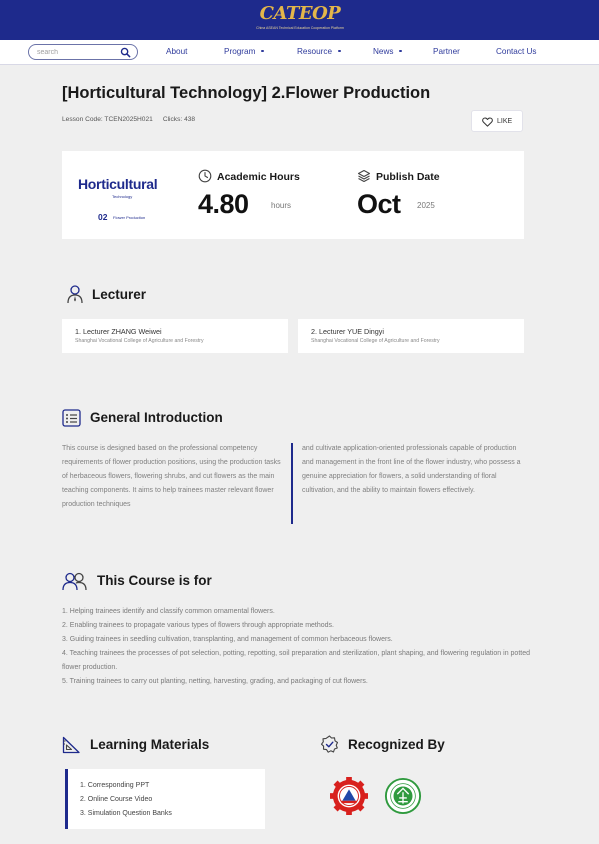 This screenshot has width=599, height=844. What do you see at coordinates (426, 205) in the screenshot?
I see `publish-year: 2025` at bounding box center [426, 205].